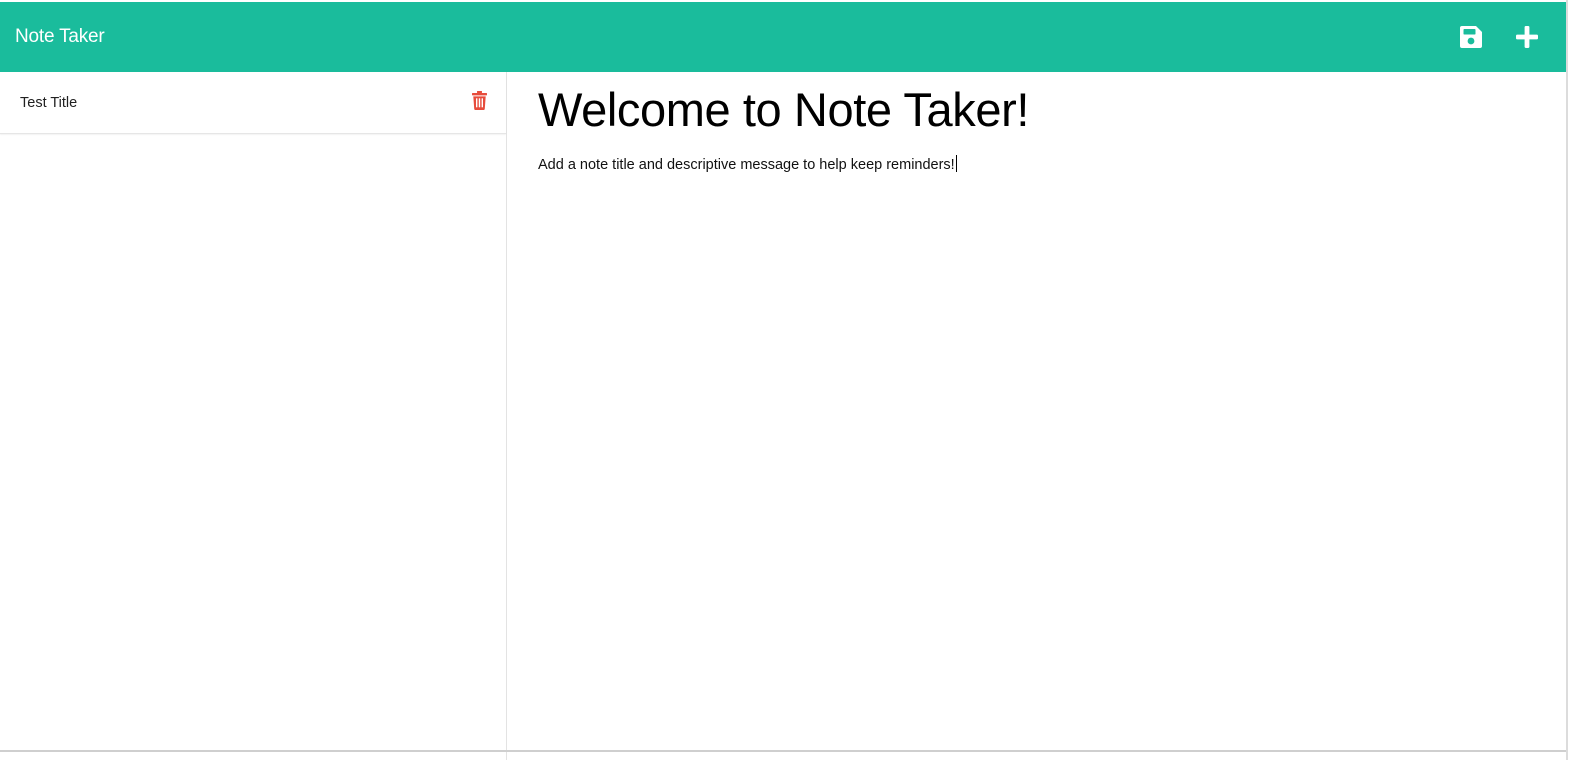 This screenshot has height=760, width=1584. Describe the element at coordinates (784, 37) in the screenshot. I see `navbar: Note Taker` at that location.